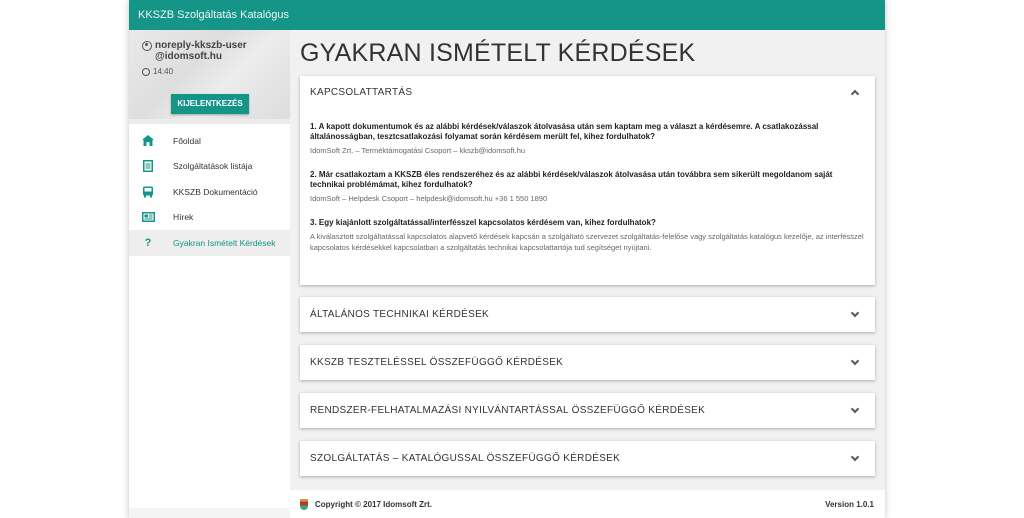  Describe the element at coordinates (187, 140) in the screenshot. I see `sidebar-item-label: Főoldal` at that location.